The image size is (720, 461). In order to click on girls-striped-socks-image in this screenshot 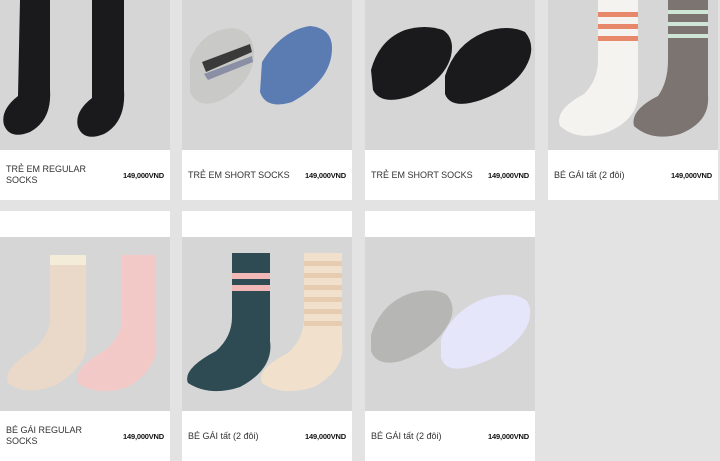, I will do `click(634, 68)`.